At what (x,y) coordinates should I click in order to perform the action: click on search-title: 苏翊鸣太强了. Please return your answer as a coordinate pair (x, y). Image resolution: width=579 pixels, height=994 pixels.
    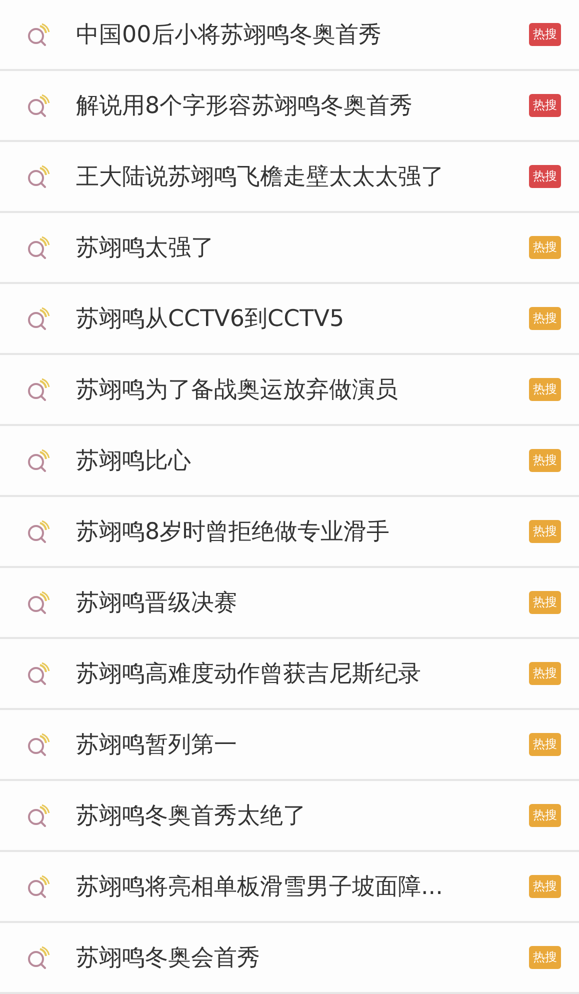
    Looking at the image, I should click on (145, 248).